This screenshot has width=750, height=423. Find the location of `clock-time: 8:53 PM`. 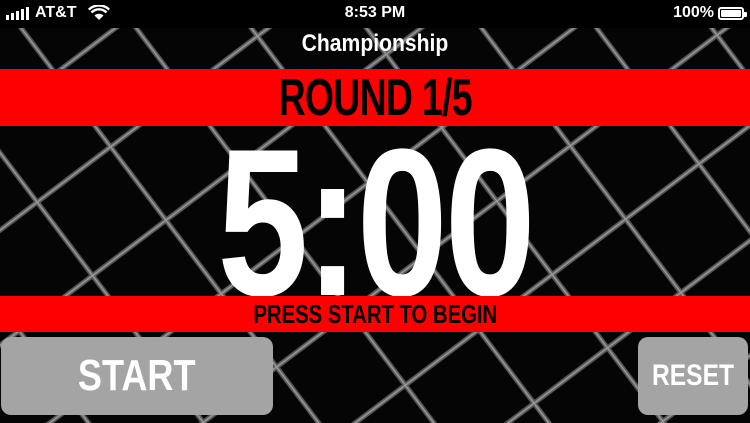

clock-time: 8:53 PM is located at coordinates (375, 12).